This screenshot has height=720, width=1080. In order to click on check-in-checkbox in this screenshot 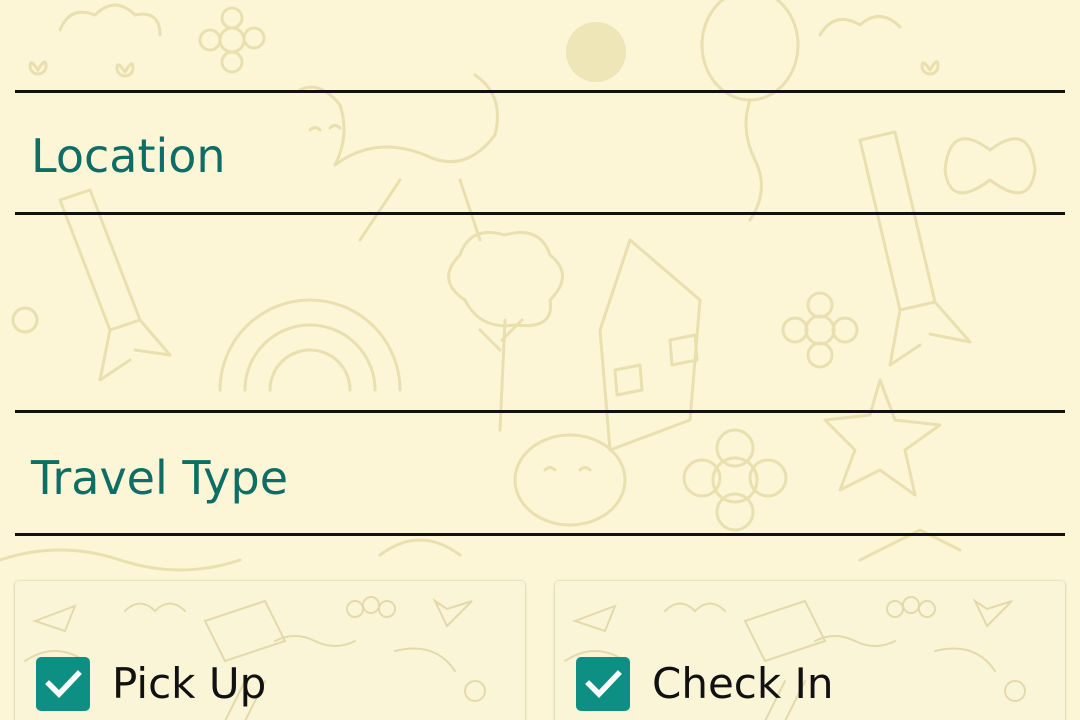, I will do `click(603, 684)`.